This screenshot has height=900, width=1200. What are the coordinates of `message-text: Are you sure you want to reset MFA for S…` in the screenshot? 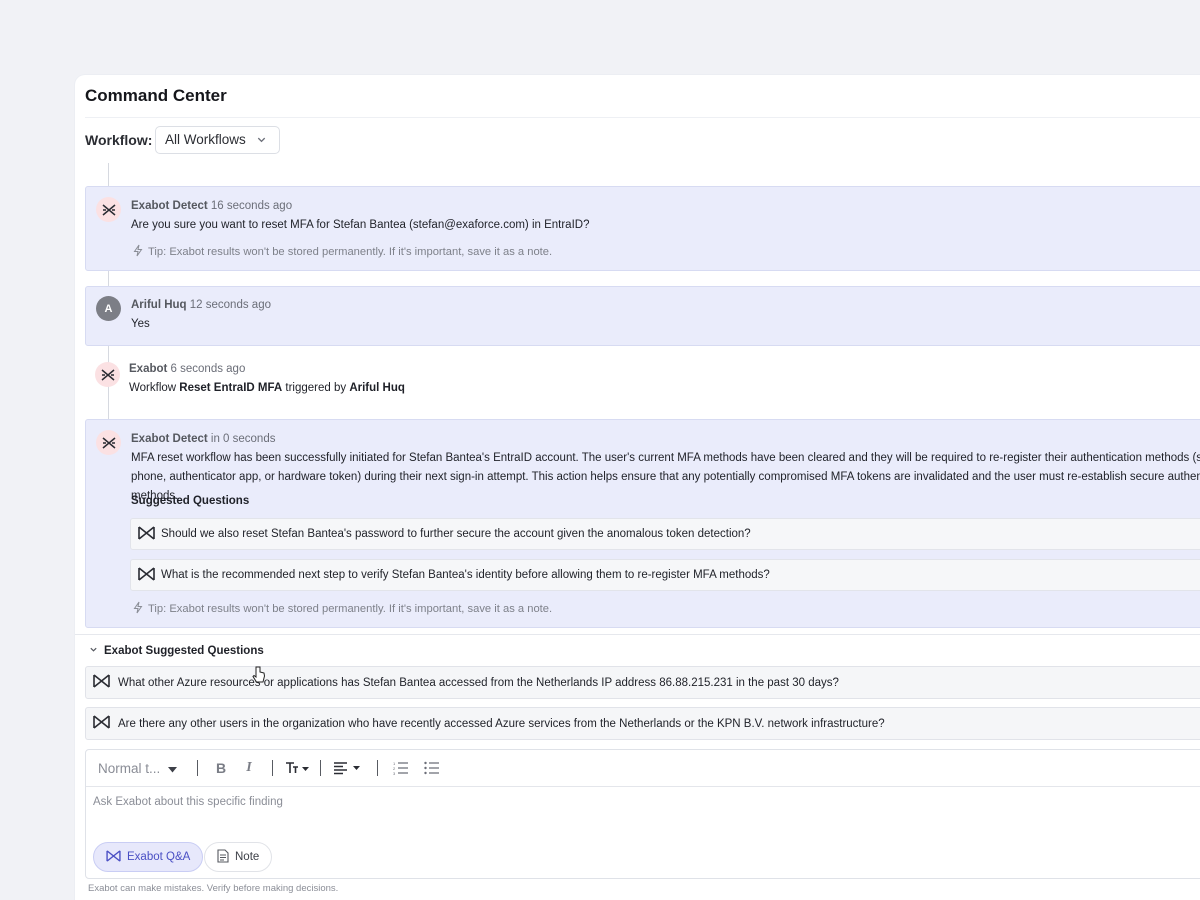 It's located at (360, 225).